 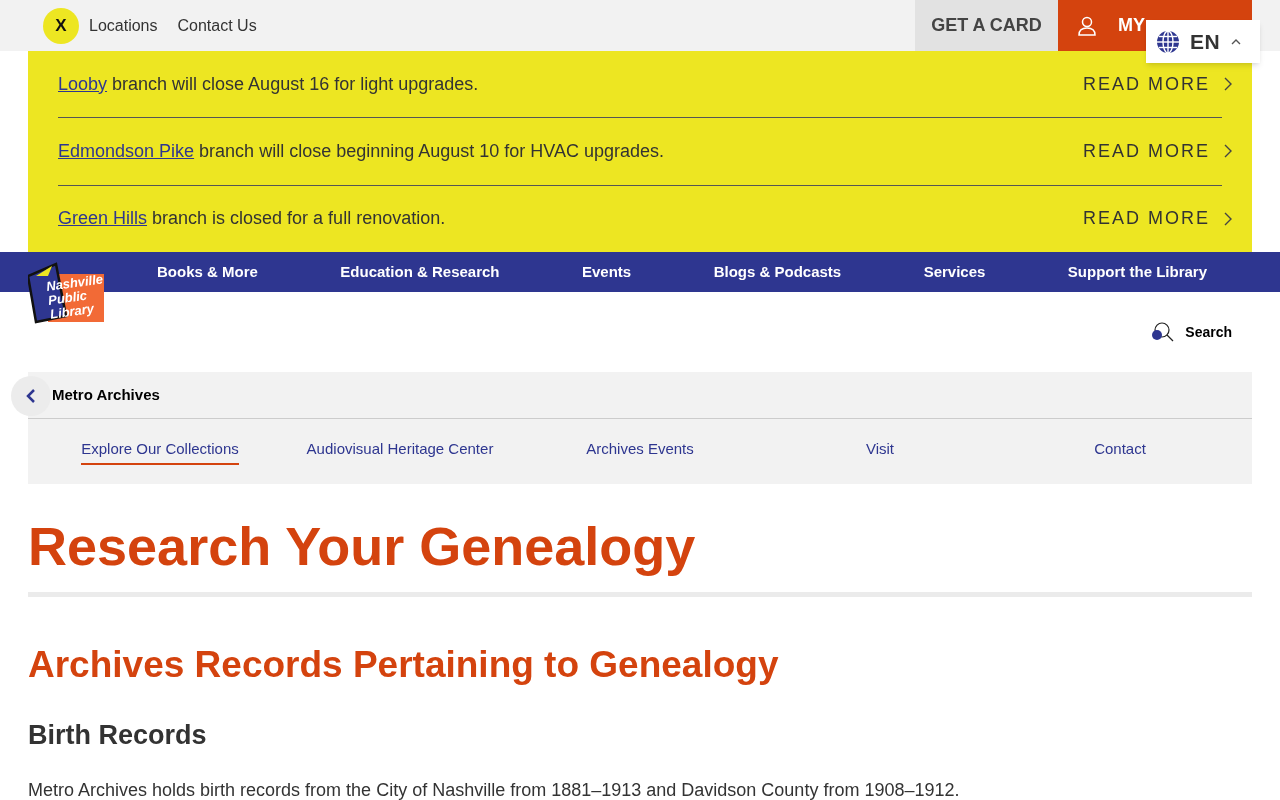 I want to click on section-title: Metro Archives, so click(x=106, y=394).